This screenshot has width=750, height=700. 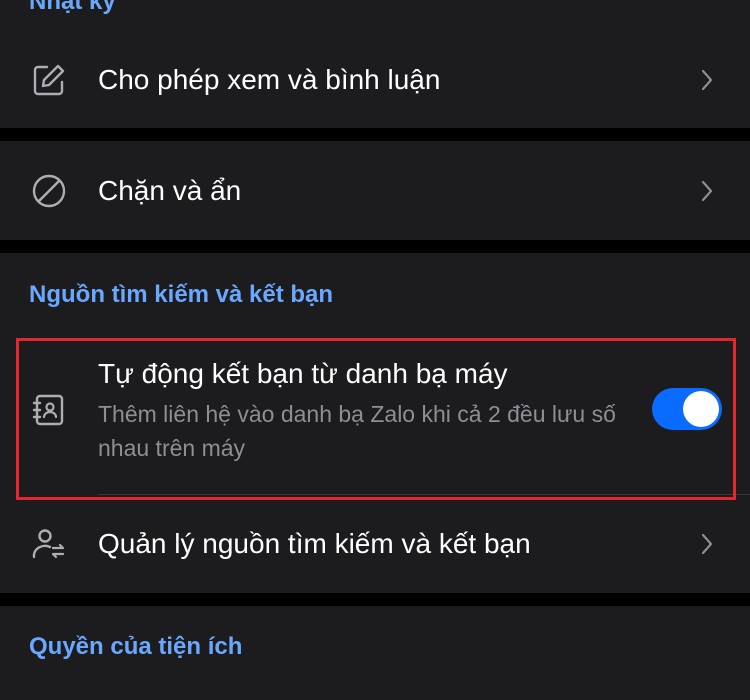 I want to click on row-label-auto-add-friends: Tự động kết bạn từ danh bạ máy, so click(x=303, y=373).